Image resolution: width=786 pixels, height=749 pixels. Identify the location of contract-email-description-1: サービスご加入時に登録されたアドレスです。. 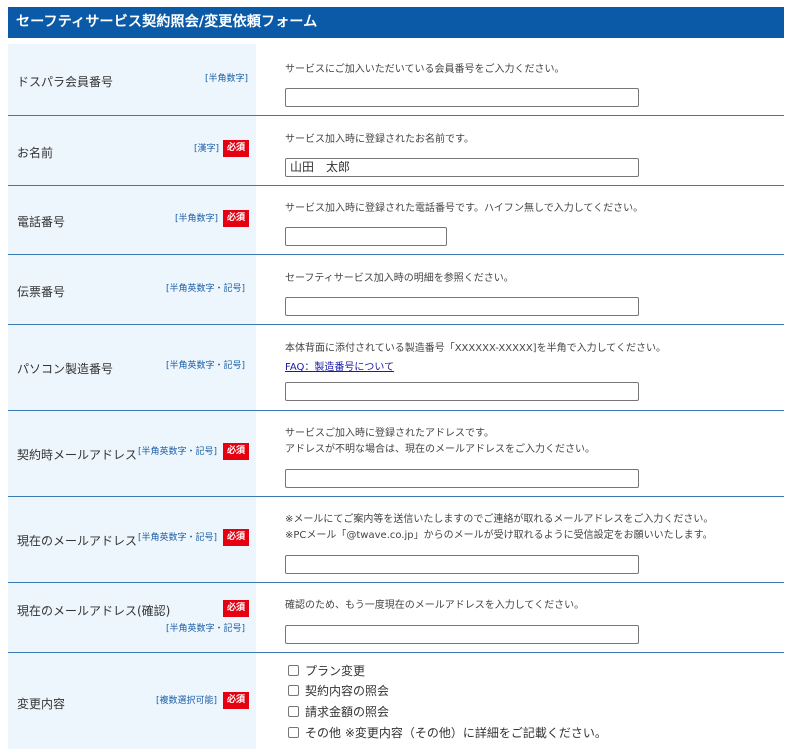
(389, 433).